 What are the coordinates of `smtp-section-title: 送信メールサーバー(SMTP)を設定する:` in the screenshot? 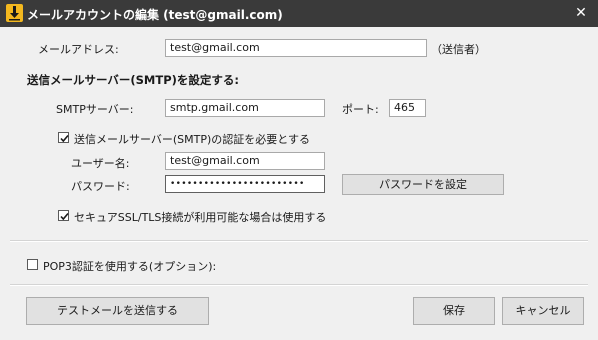 It's located at (133, 80).